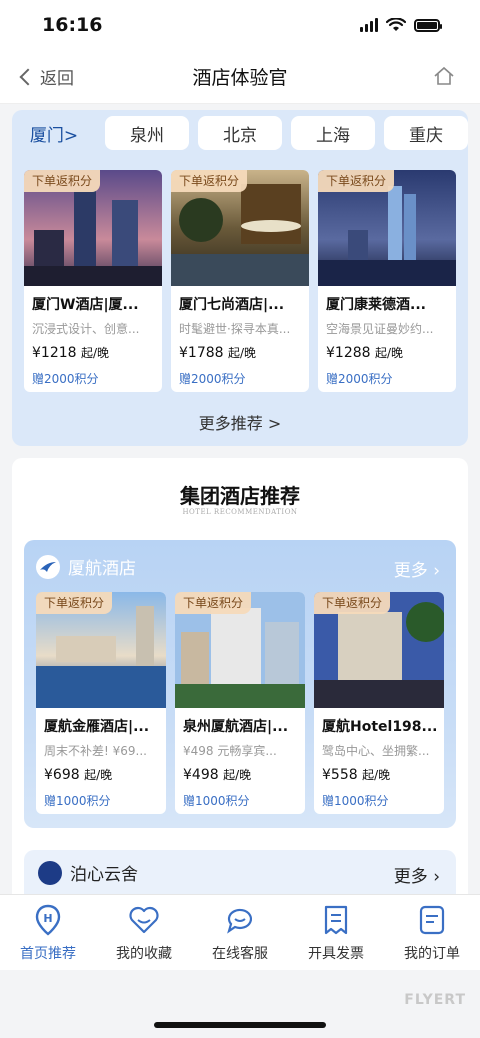  I want to click on hotel-price: ¥1218 起/晚, so click(70, 352).